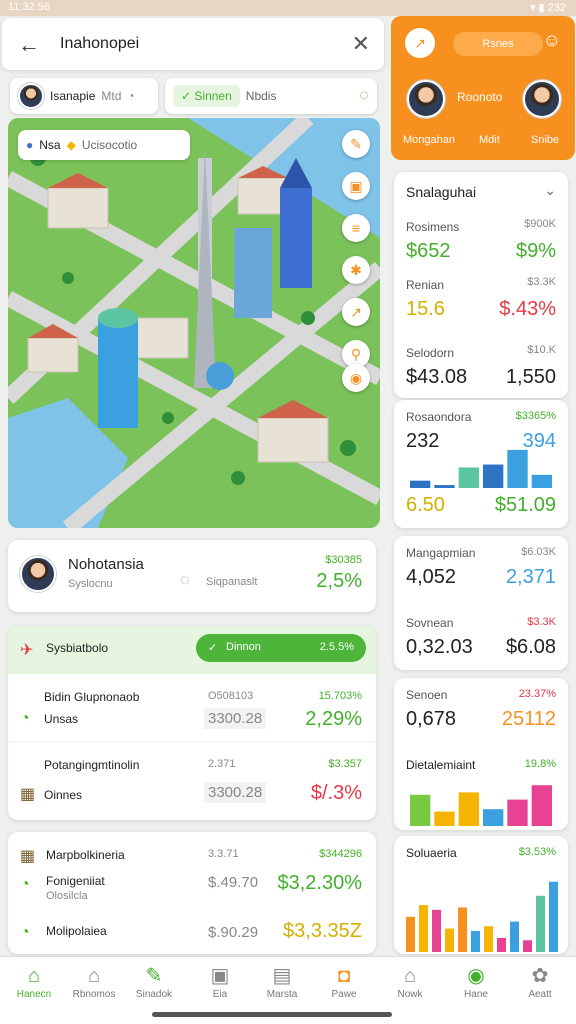 Image resolution: width=576 pixels, height=1024 pixels. I want to click on mini1-left: 4,052, so click(431, 577).